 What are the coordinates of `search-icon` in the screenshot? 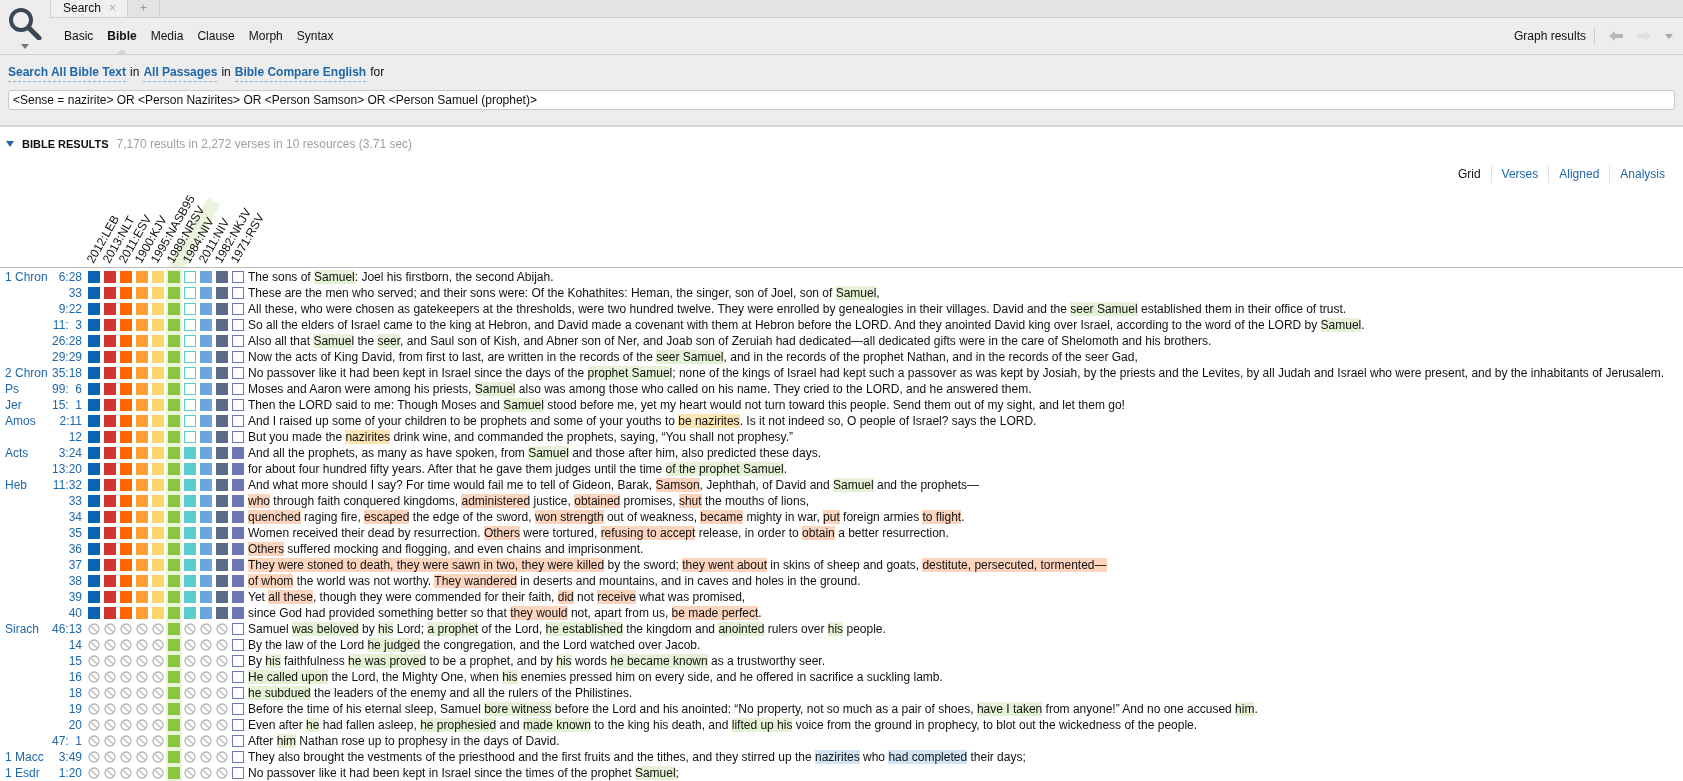 It's located at (25, 23).